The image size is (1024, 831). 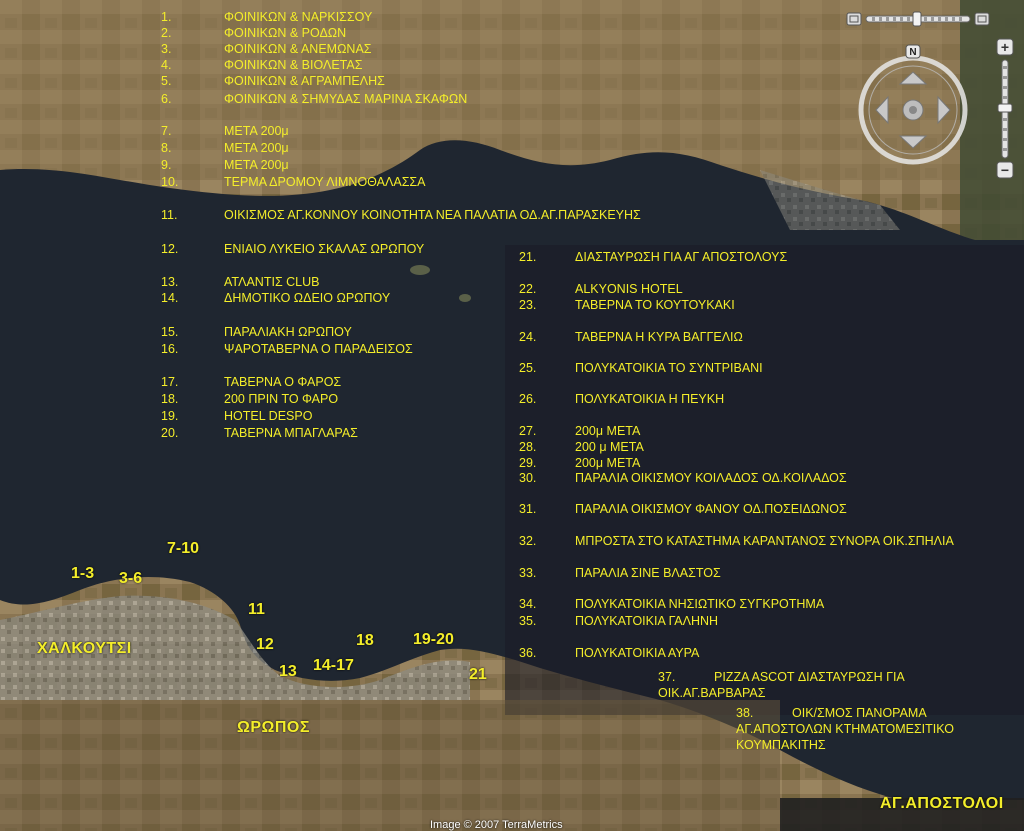 What do you see at coordinates (528, 368) in the screenshot?
I see `legend-number: 25.` at bounding box center [528, 368].